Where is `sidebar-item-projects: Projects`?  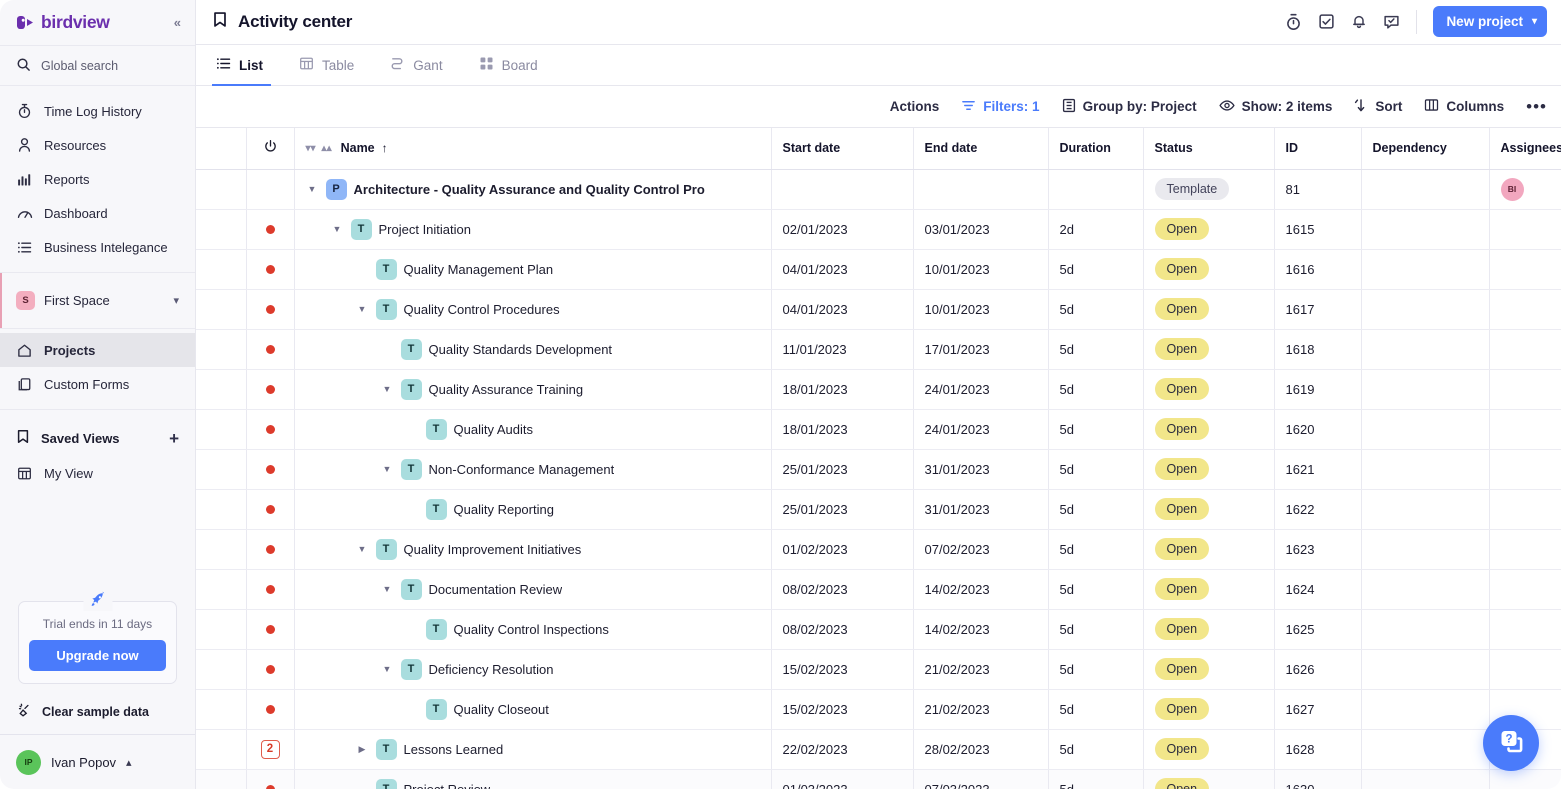 sidebar-item-projects: Projects is located at coordinates (97, 350).